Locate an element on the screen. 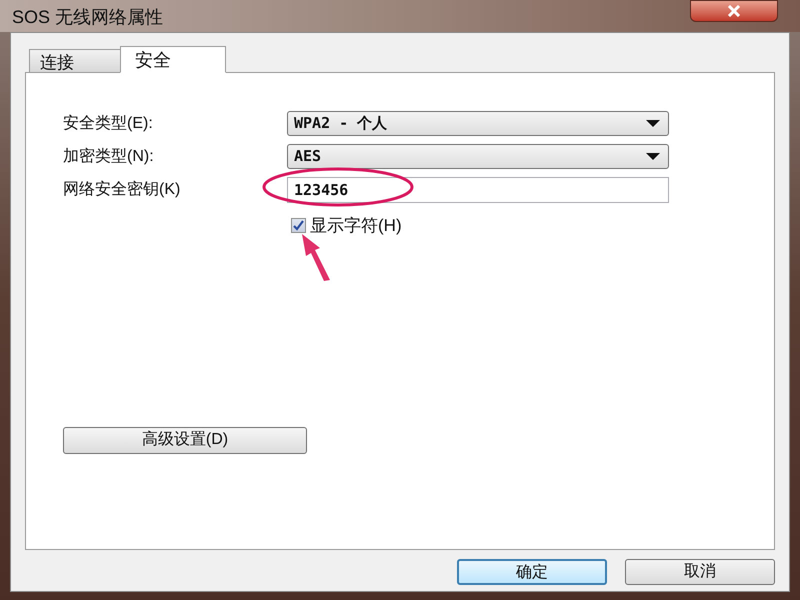 Image resolution: width=800 pixels, height=600 pixels. field-label: 网络安全密钥(K) is located at coordinates (122, 190).